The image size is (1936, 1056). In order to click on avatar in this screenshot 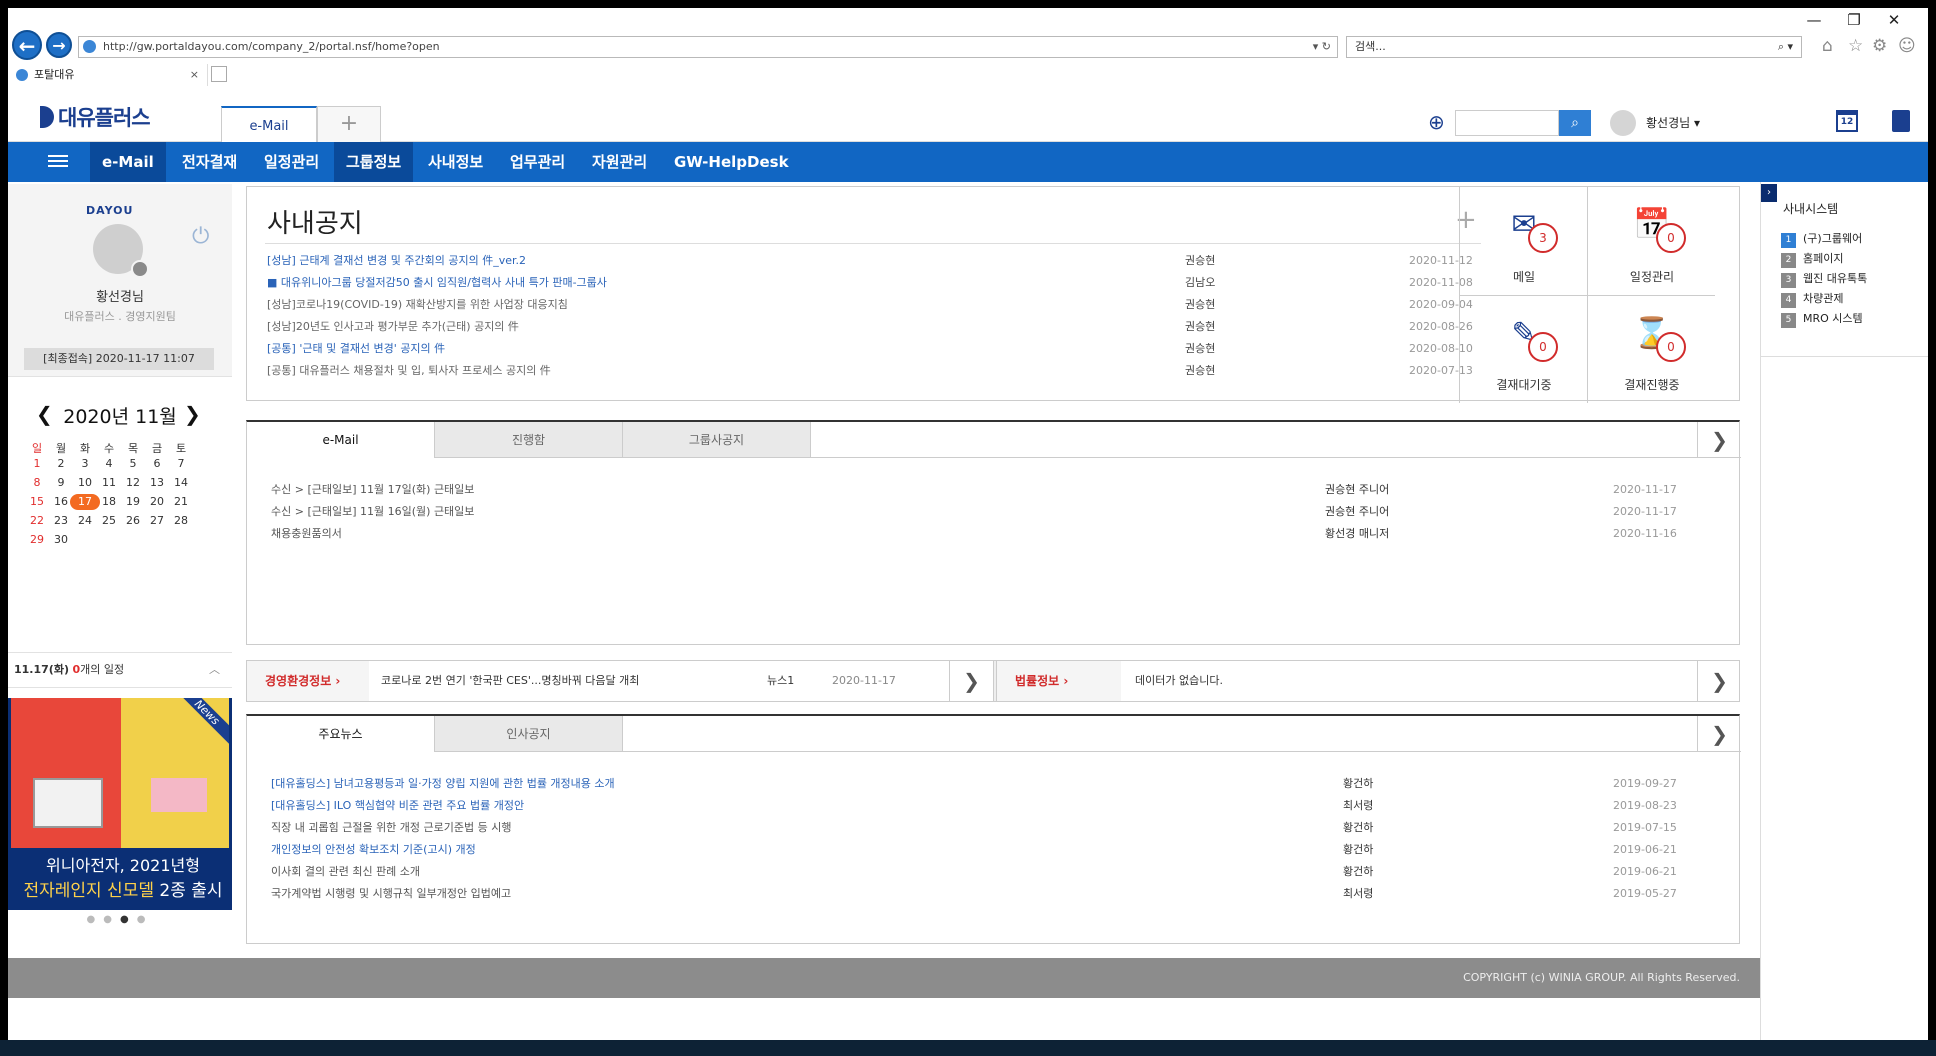, I will do `click(1623, 123)`.